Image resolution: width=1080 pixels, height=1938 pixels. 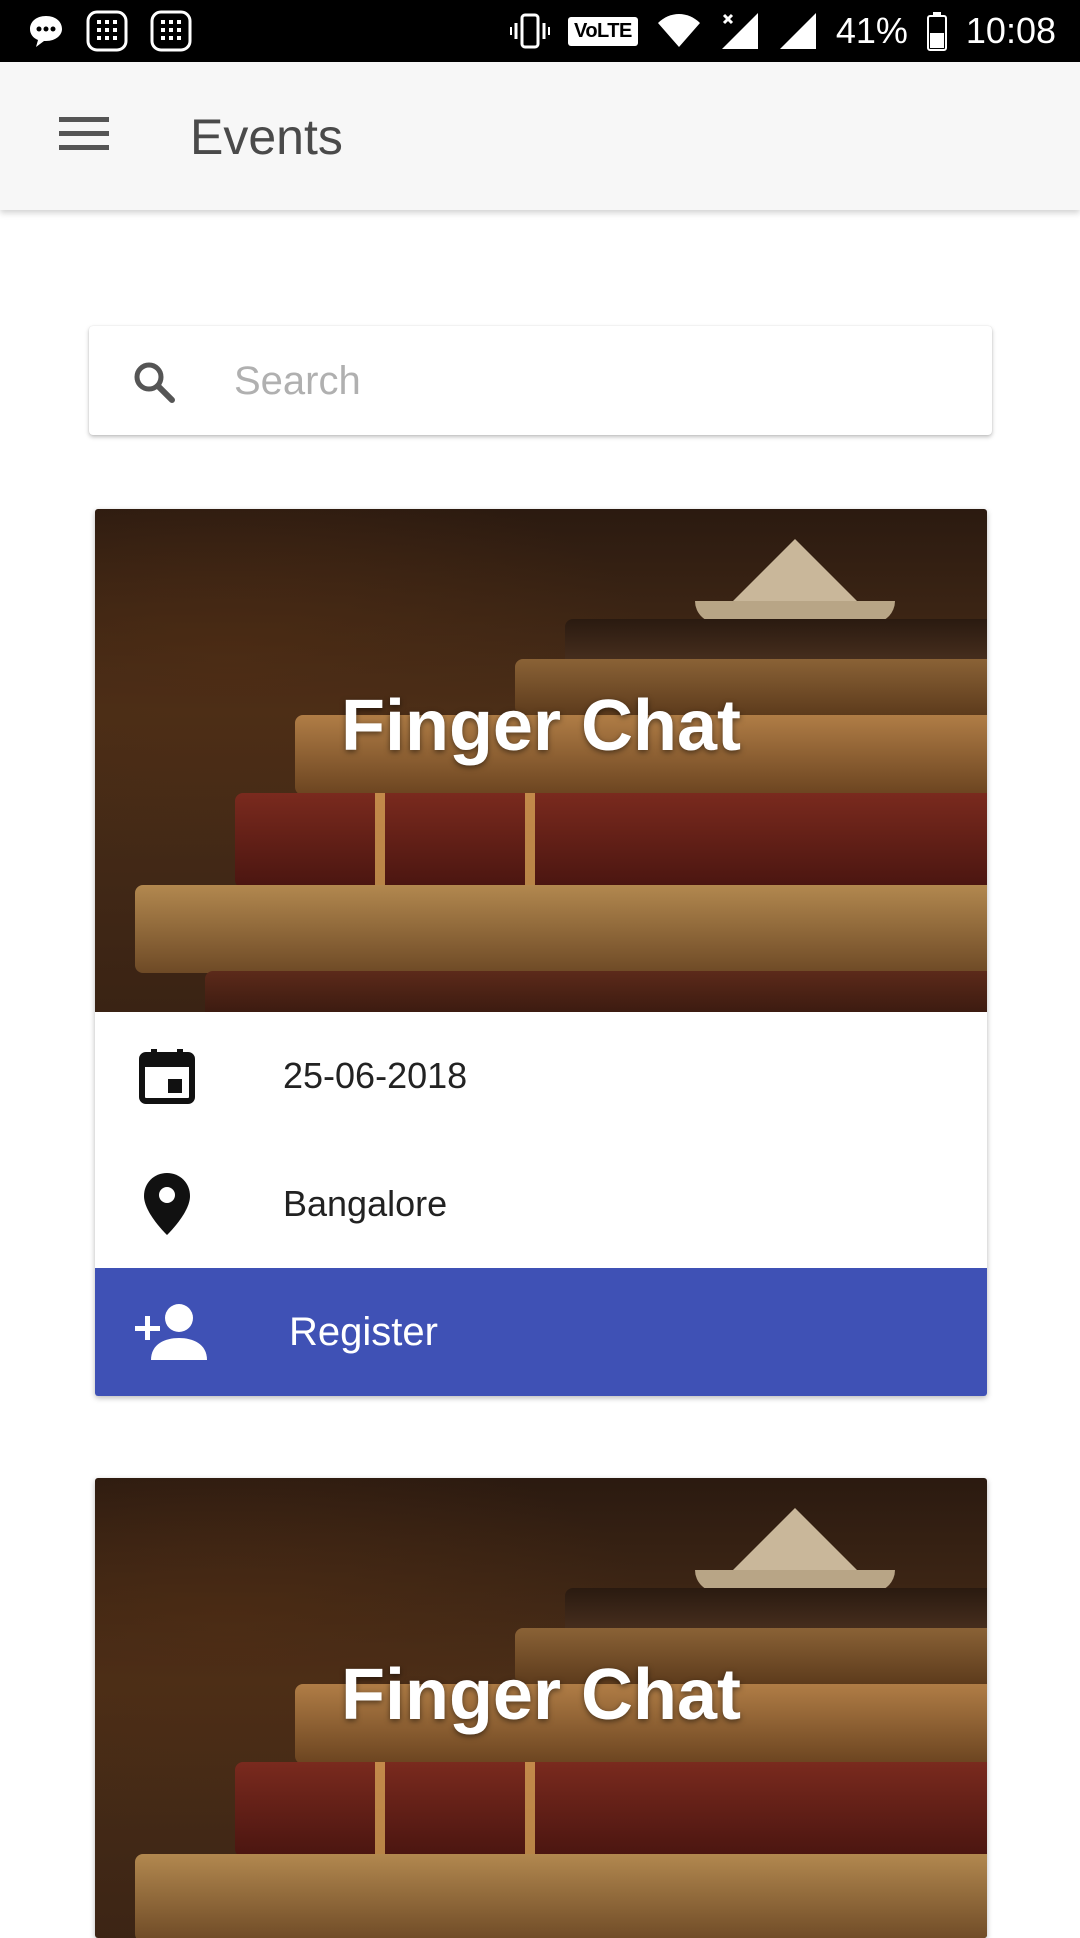 I want to click on menu-button, so click(x=84, y=136).